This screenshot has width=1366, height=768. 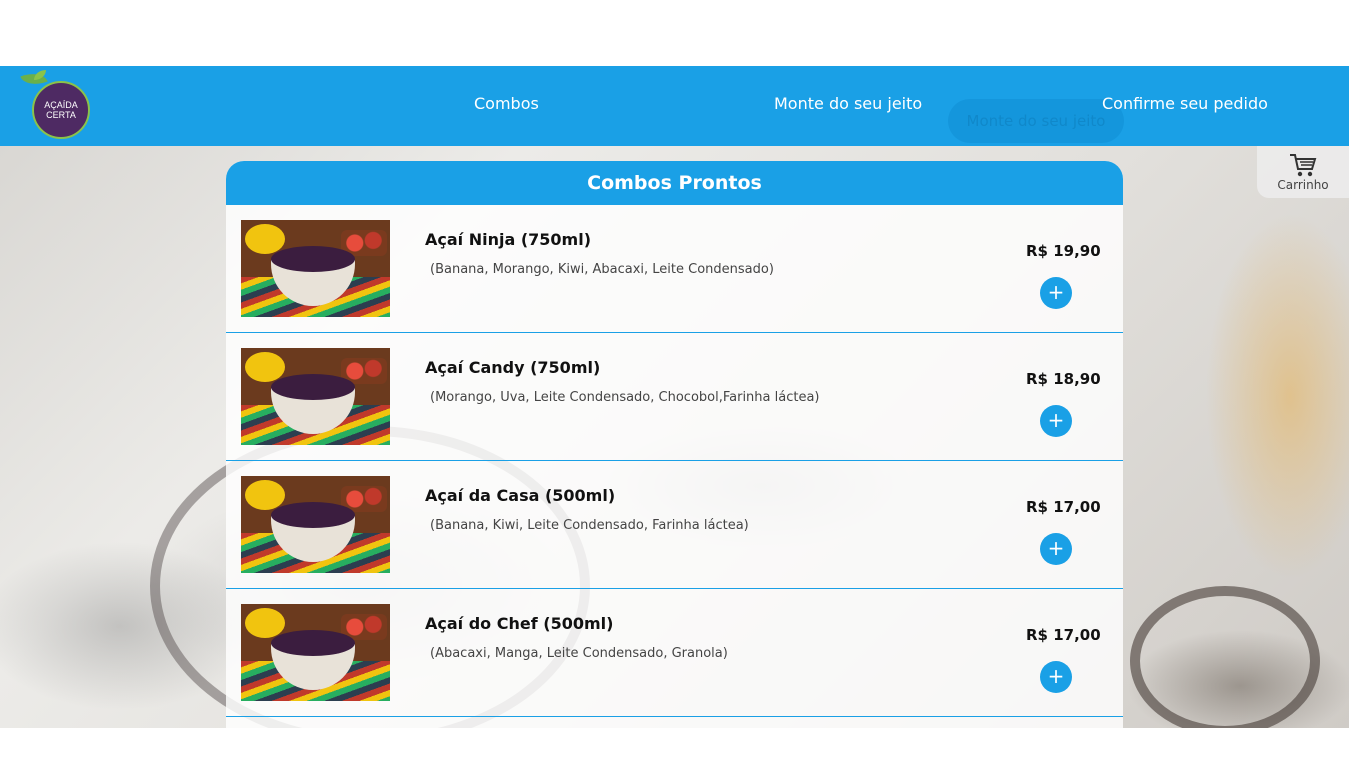 What do you see at coordinates (519, 623) in the screenshot?
I see `combo-name: Açaí do Chef (500ml)` at bounding box center [519, 623].